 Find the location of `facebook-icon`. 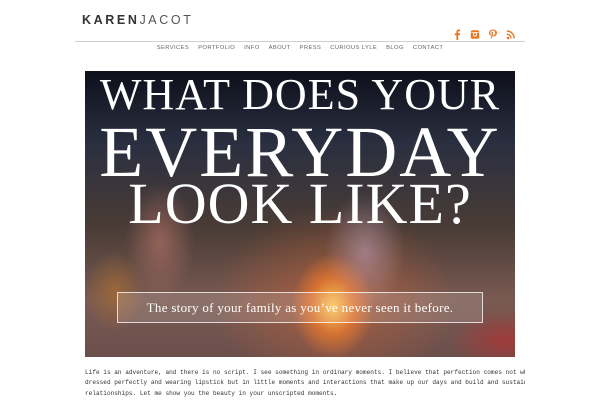

facebook-icon is located at coordinates (457, 33).